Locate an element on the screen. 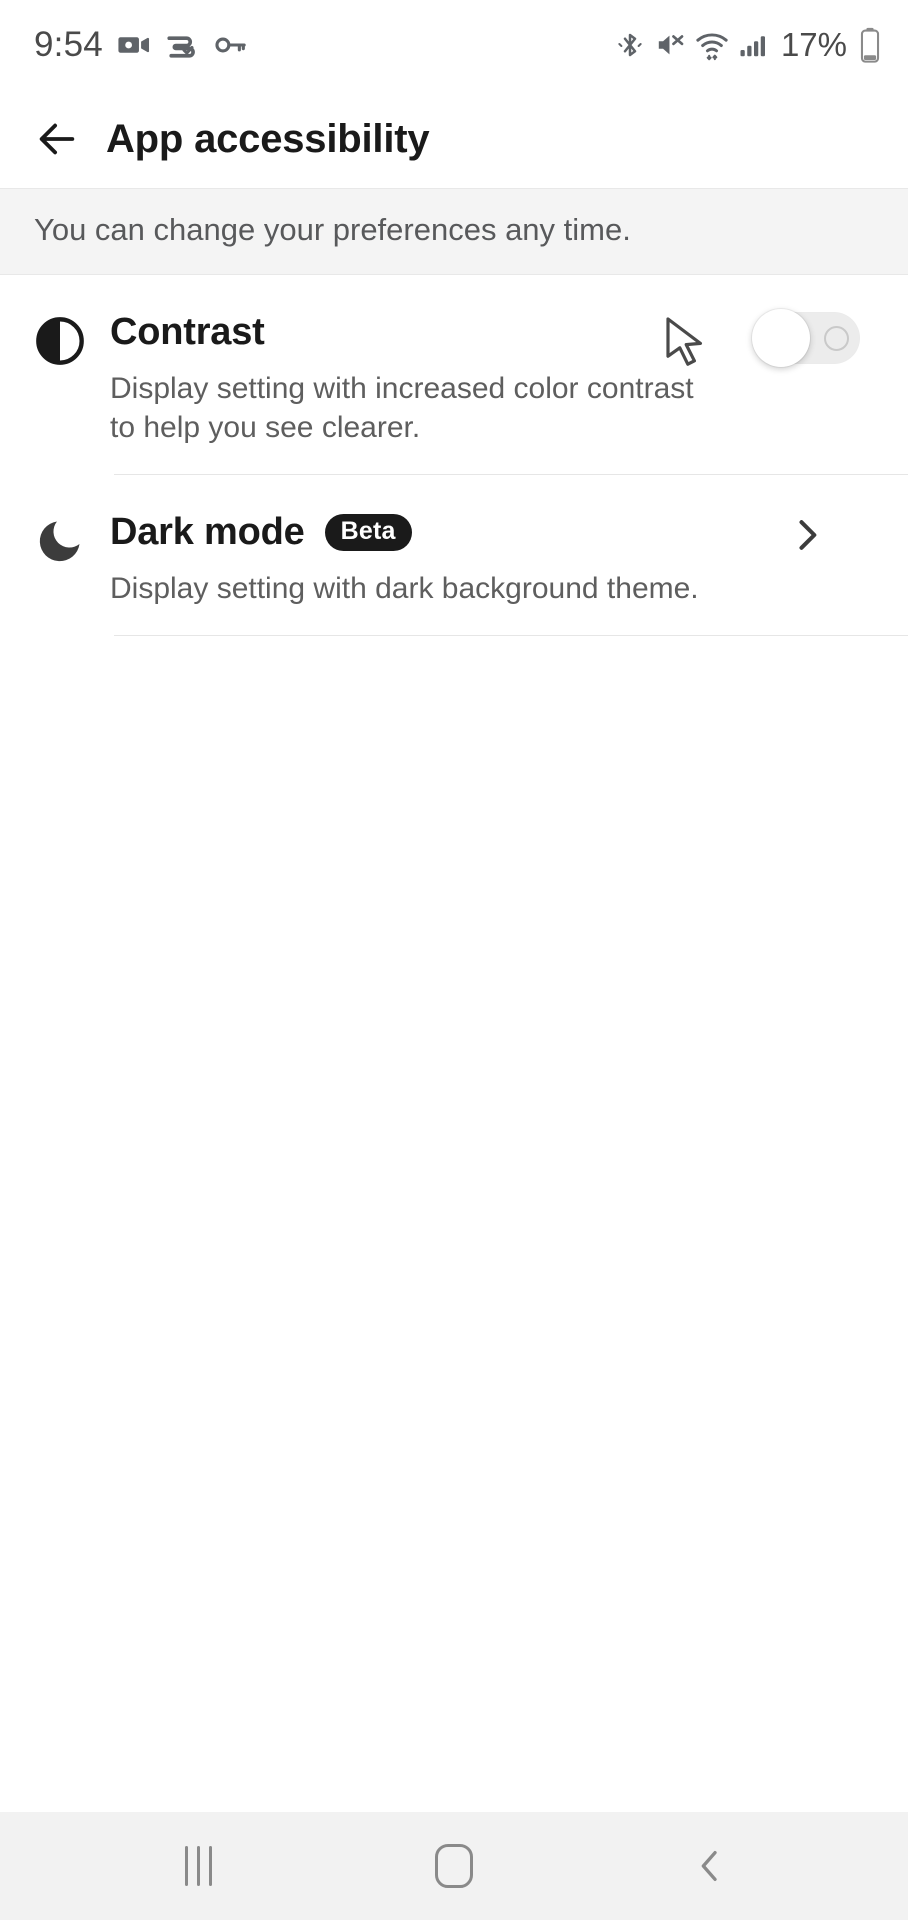  key-icon is located at coordinates (230, 45).